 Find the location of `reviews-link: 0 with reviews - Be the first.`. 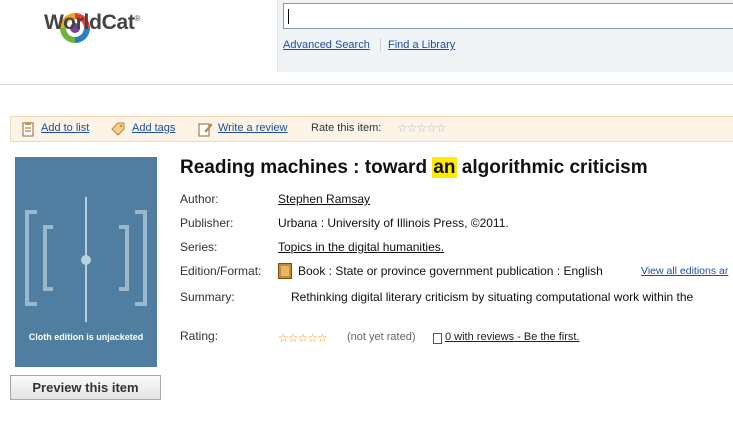

reviews-link: 0 with reviews - Be the first. is located at coordinates (512, 337).